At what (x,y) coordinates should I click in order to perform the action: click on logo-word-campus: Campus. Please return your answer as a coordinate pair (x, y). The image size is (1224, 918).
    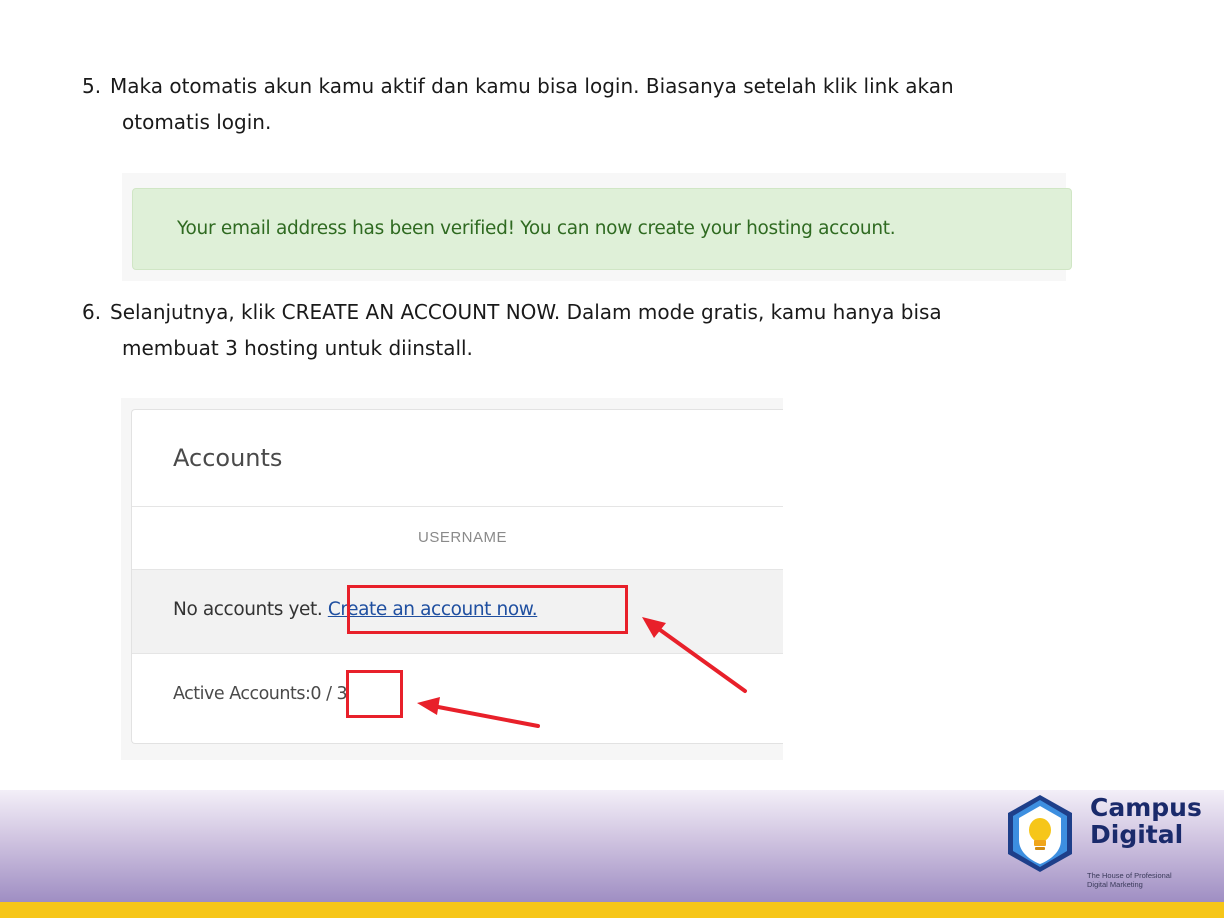
    Looking at the image, I should click on (1146, 807).